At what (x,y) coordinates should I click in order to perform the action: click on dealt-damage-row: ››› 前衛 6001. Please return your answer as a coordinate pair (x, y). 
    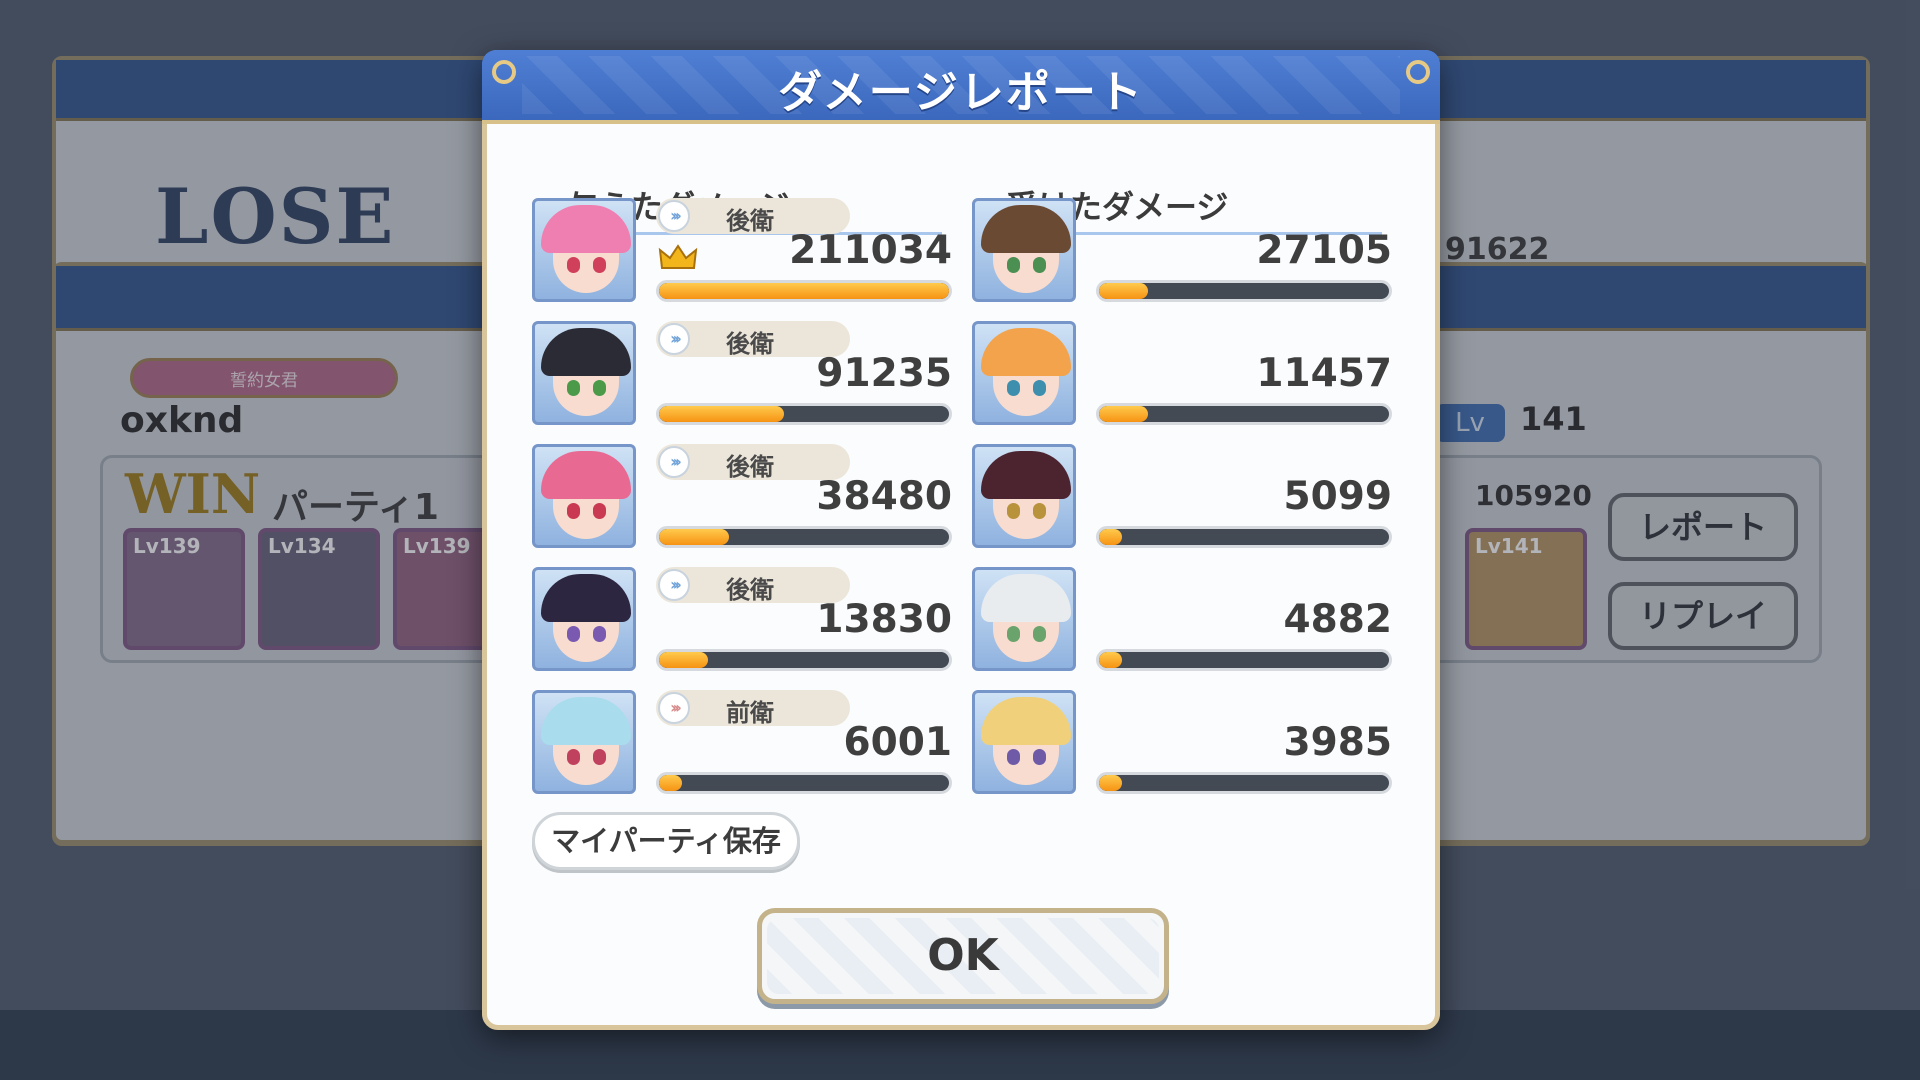
    Looking at the image, I should click on (742, 745).